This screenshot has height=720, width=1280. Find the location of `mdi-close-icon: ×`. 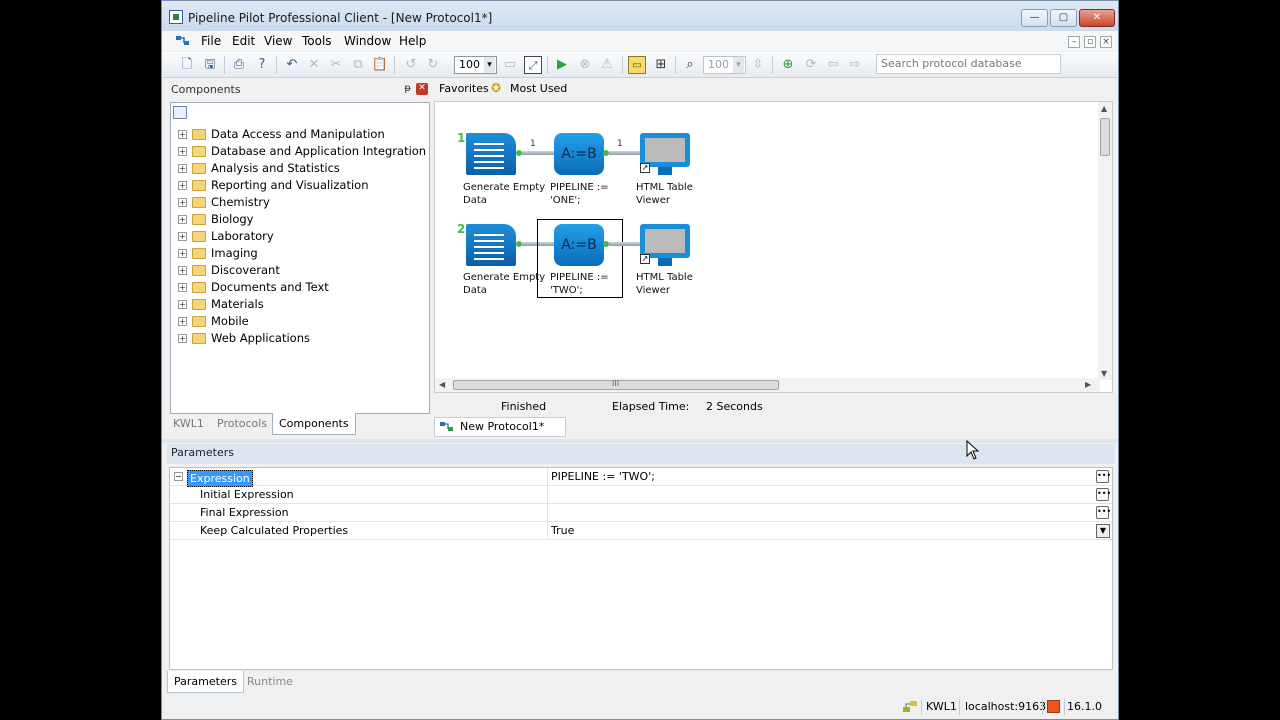

mdi-close-icon: × is located at coordinates (1106, 42).